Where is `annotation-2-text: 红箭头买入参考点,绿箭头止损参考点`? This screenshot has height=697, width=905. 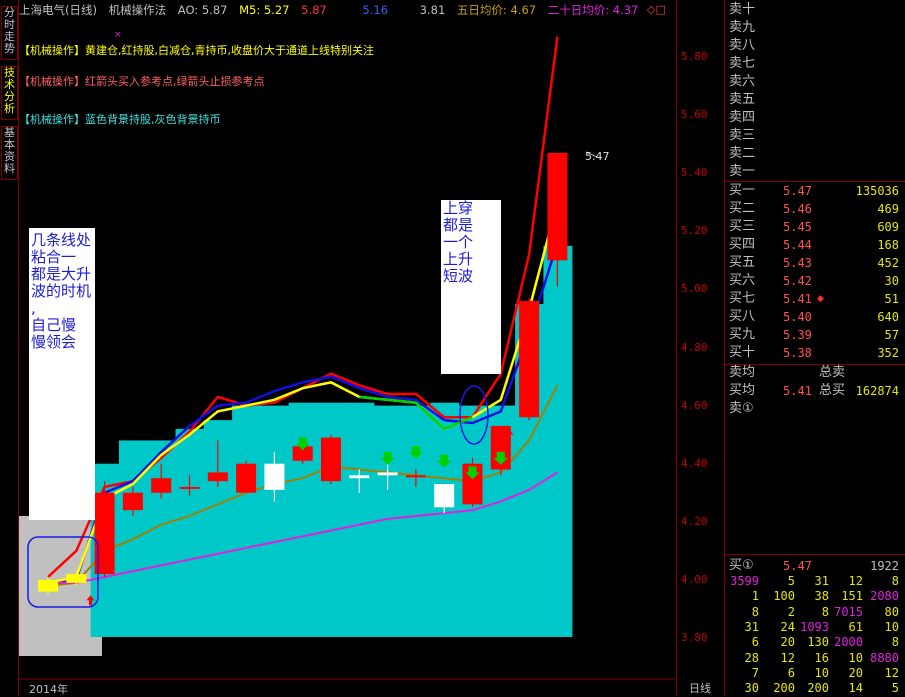 annotation-2-text: 红箭头买入参考点,绿箭头止损参考点 is located at coordinates (175, 81).